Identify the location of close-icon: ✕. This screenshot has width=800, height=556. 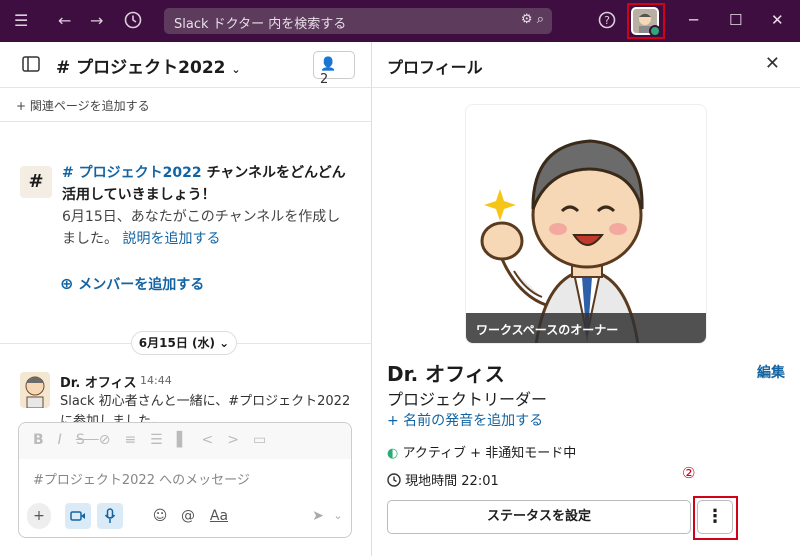
(772, 63).